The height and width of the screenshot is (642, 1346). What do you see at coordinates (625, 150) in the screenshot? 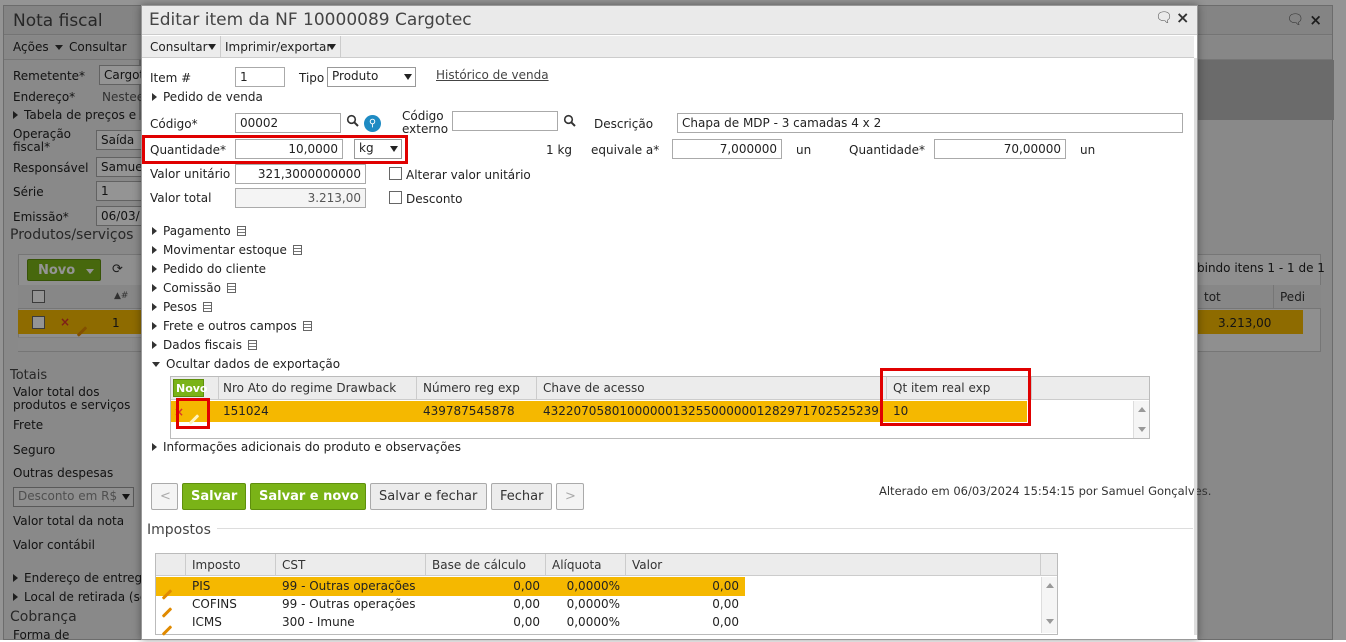
I see `equivale-label: equivale a*` at bounding box center [625, 150].